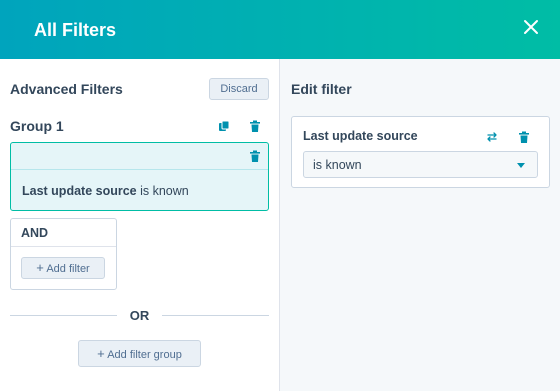 The width and height of the screenshot is (560, 391). What do you see at coordinates (139, 176) in the screenshot?
I see `filter-card: Last update source is known` at bounding box center [139, 176].